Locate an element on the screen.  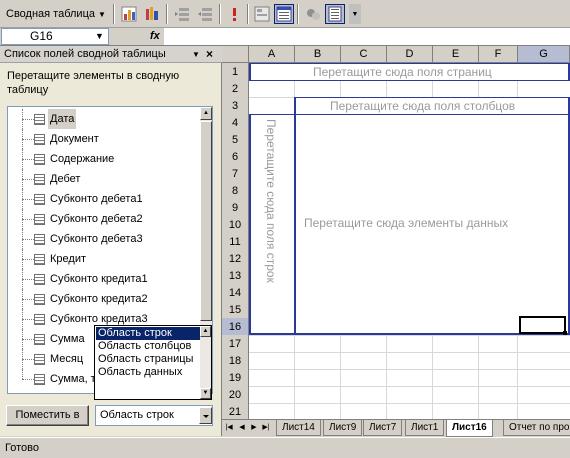
dropdown-option: Область страницы is located at coordinates (148, 359).